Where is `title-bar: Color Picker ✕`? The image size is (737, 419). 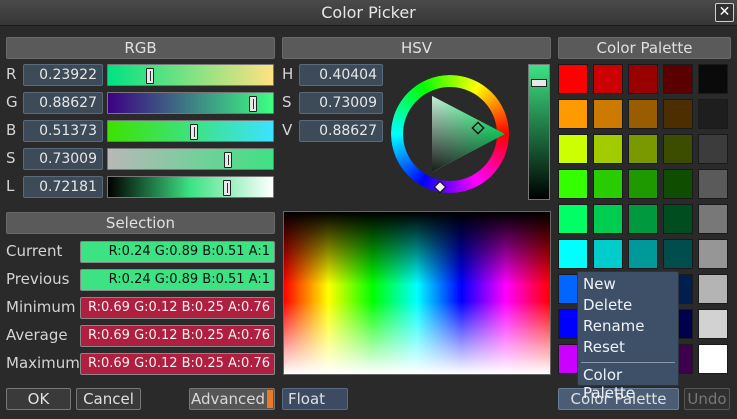
title-bar: Color Picker ✕ is located at coordinates (368, 13).